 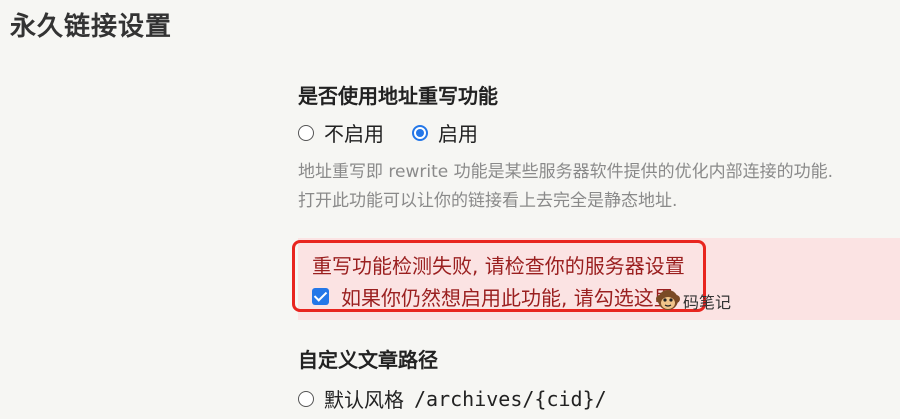 I want to click on watermark-text: 码笔记, so click(x=707, y=302).